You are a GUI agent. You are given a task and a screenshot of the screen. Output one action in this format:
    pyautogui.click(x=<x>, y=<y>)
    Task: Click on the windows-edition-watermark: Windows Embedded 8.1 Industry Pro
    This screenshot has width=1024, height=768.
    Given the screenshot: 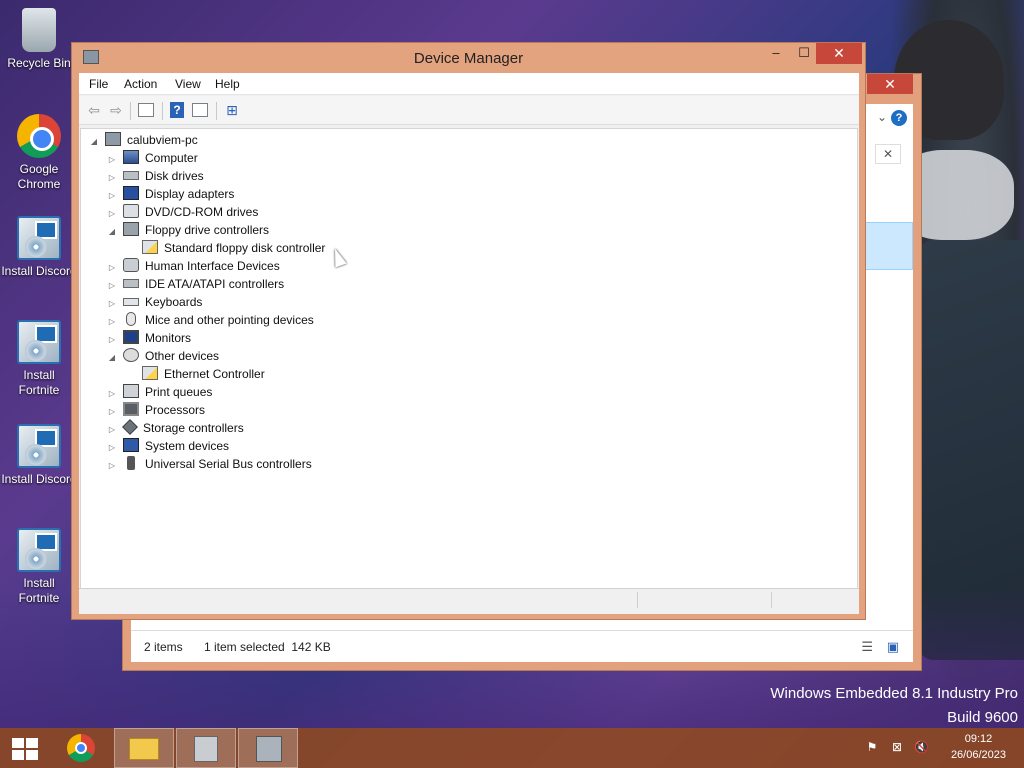 What is the action you would take?
    pyautogui.click(x=894, y=693)
    